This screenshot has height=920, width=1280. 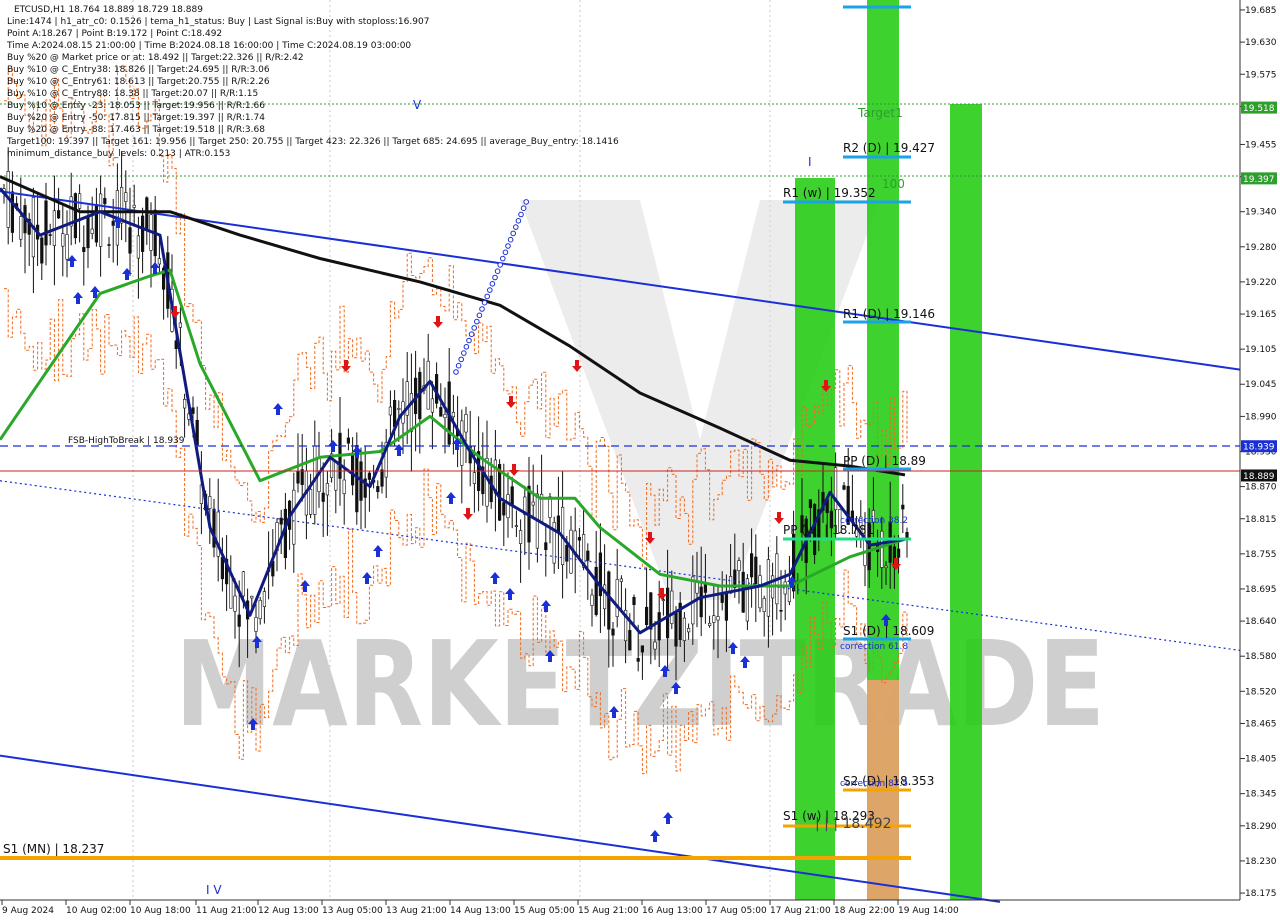 I want to click on y-tick-label: 18.290, so click(x=1261, y=827).